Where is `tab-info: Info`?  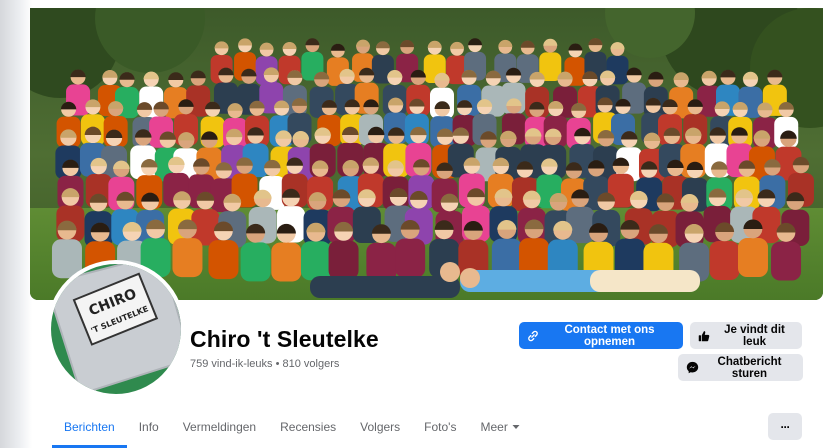 tab-info: Info is located at coordinates (149, 430).